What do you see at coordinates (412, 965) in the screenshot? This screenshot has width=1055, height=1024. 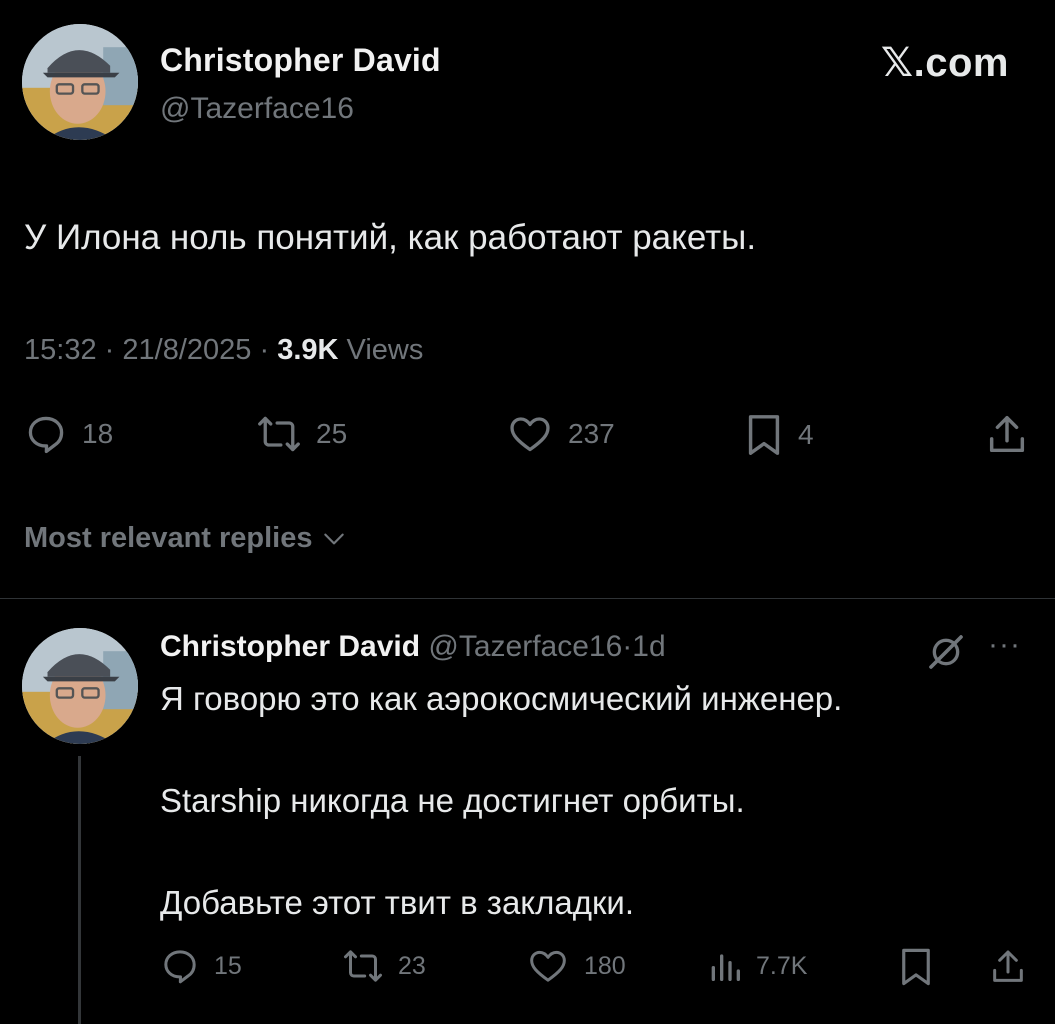 I see `repost-count: 23` at bounding box center [412, 965].